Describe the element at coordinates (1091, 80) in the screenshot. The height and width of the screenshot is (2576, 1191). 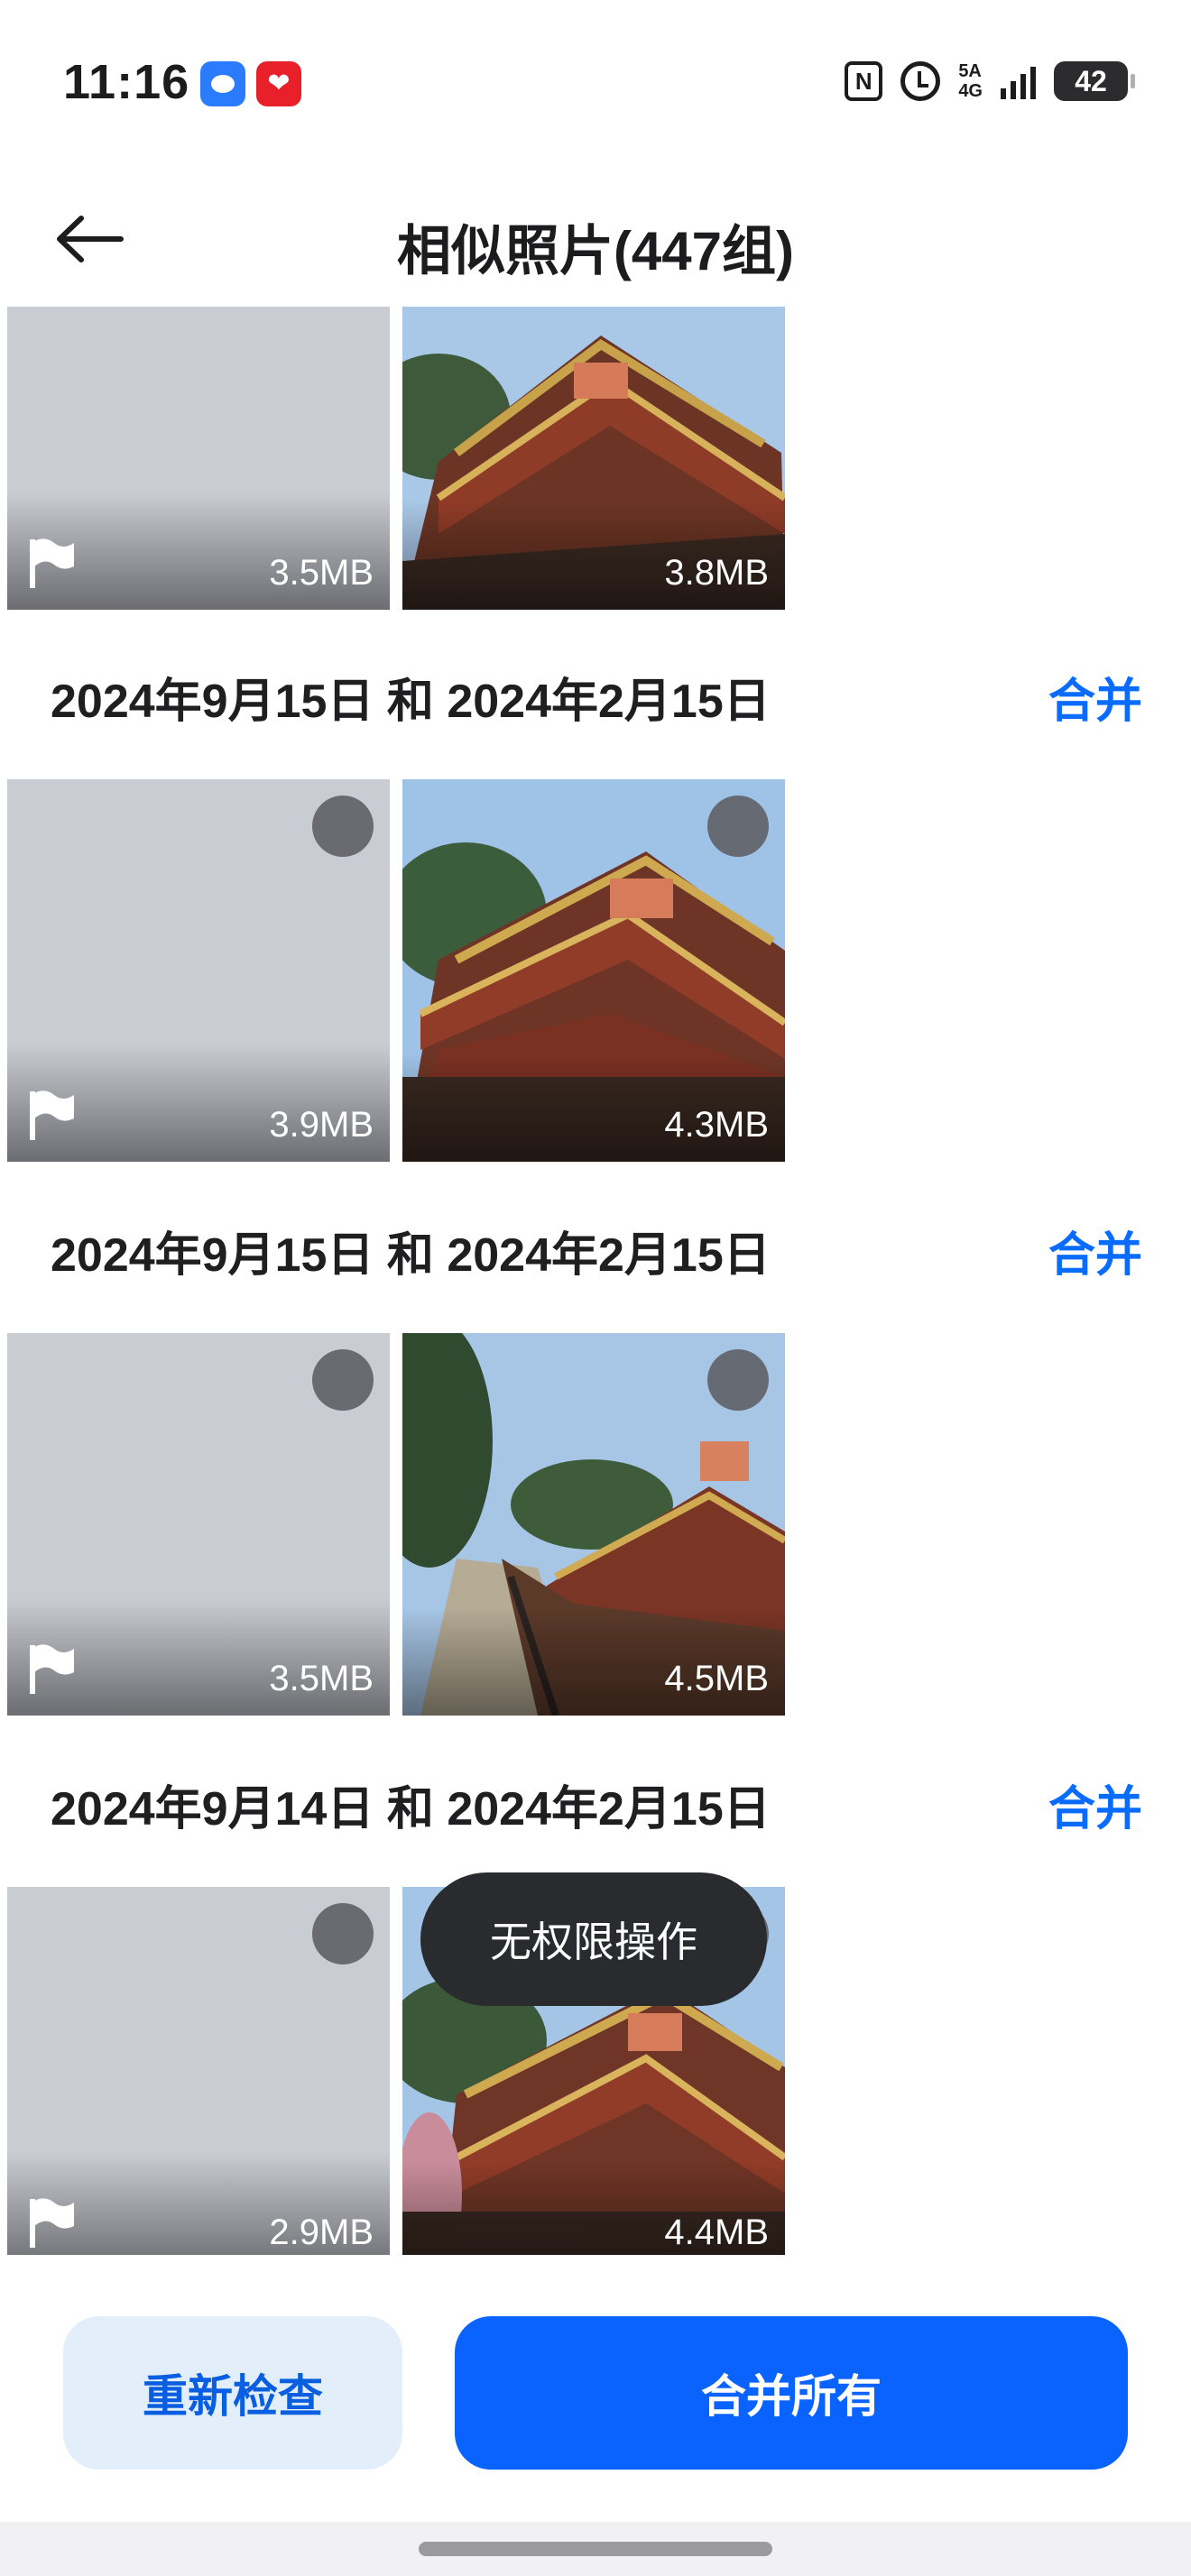
I see `battery-level: 42` at that location.